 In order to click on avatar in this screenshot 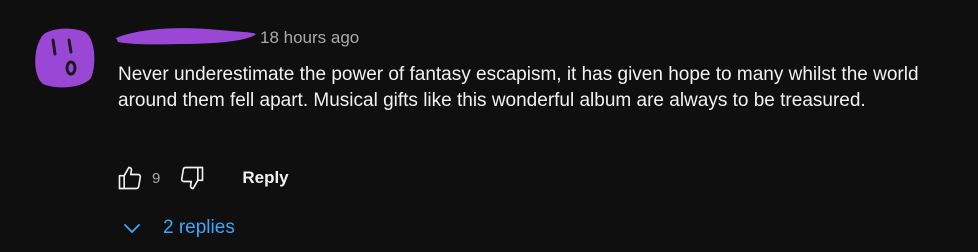, I will do `click(64, 57)`.